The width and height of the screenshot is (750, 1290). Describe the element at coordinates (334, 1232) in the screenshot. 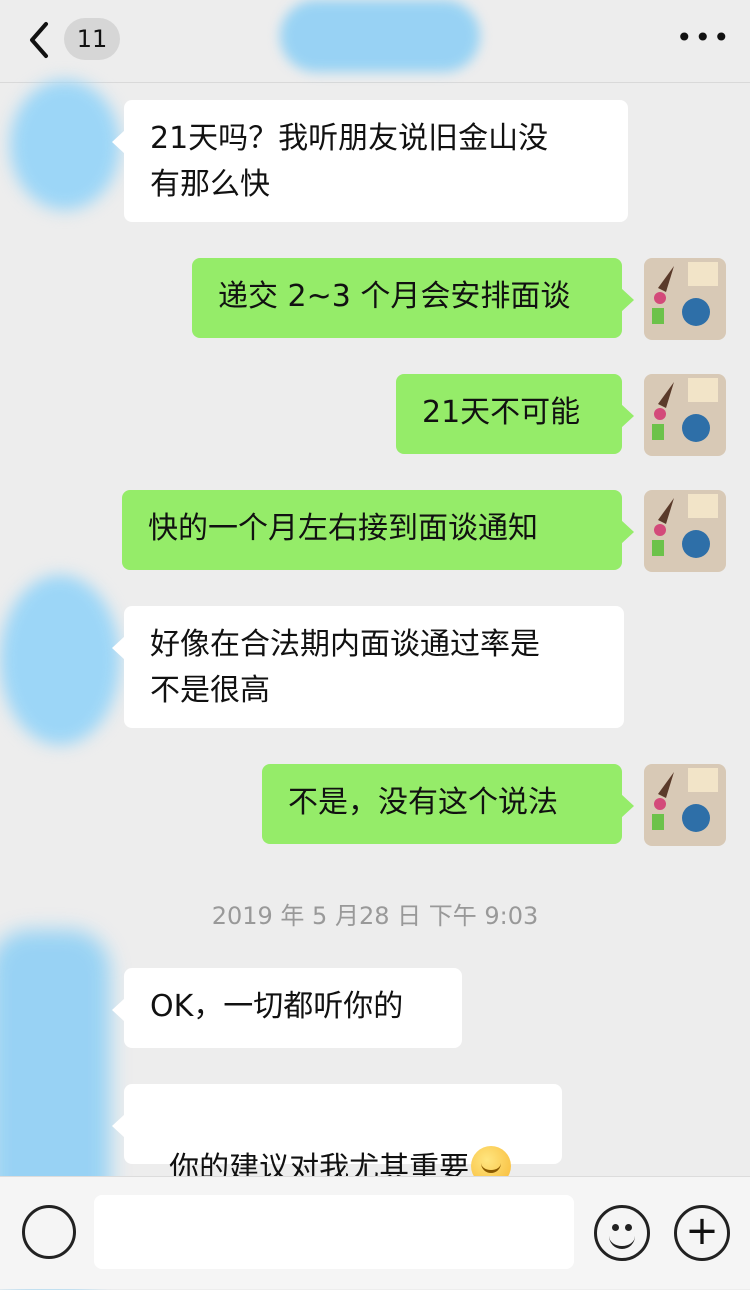

I see `message-input` at that location.